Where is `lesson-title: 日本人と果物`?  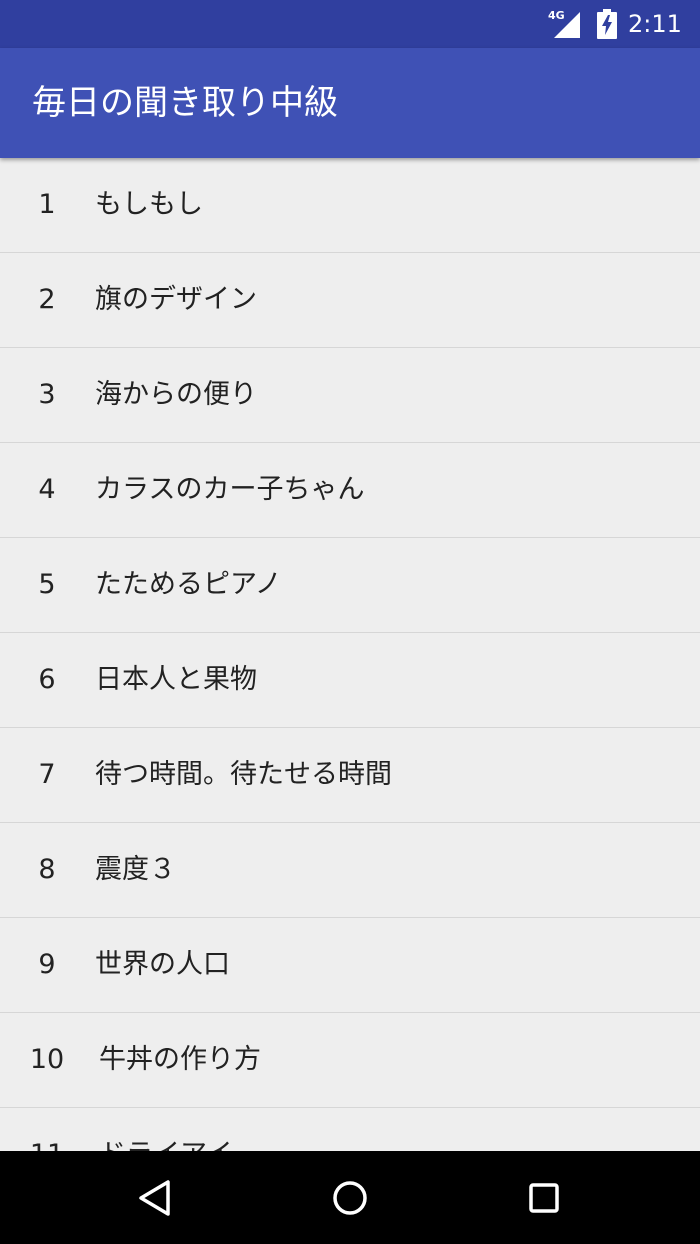 lesson-title: 日本人と果物 is located at coordinates (176, 679).